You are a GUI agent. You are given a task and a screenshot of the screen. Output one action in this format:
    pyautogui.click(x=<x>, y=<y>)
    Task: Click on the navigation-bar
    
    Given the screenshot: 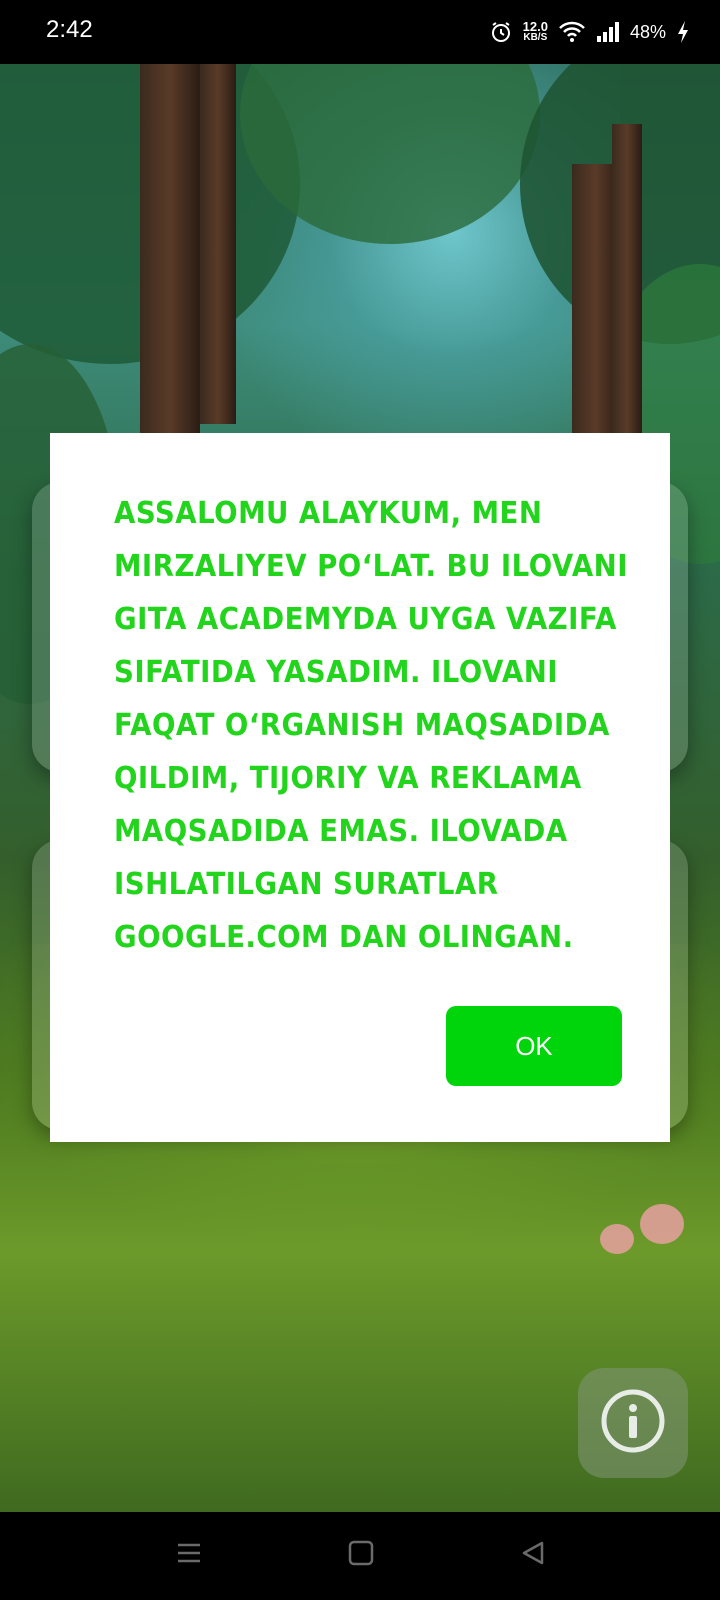 What is the action you would take?
    pyautogui.click(x=360, y=1556)
    